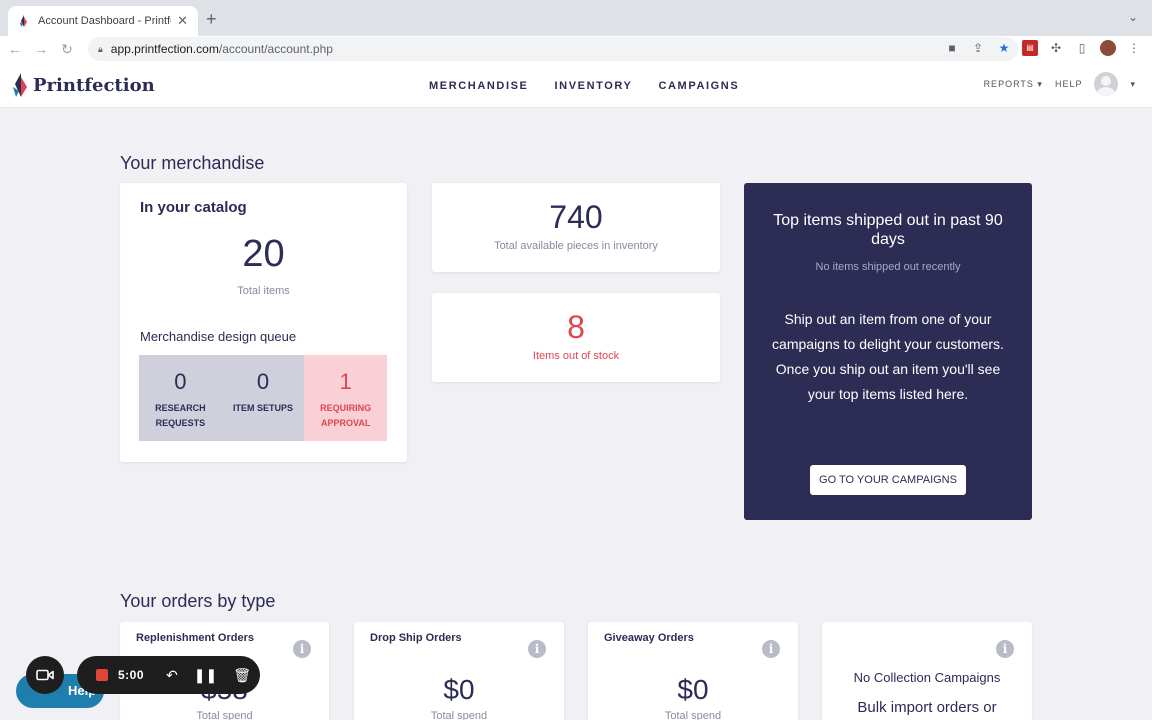 The height and width of the screenshot is (720, 1152). Describe the element at coordinates (888, 480) in the screenshot. I see `go-to-campaigns-button: GO TO YOUR CAMPAIGNS` at that location.